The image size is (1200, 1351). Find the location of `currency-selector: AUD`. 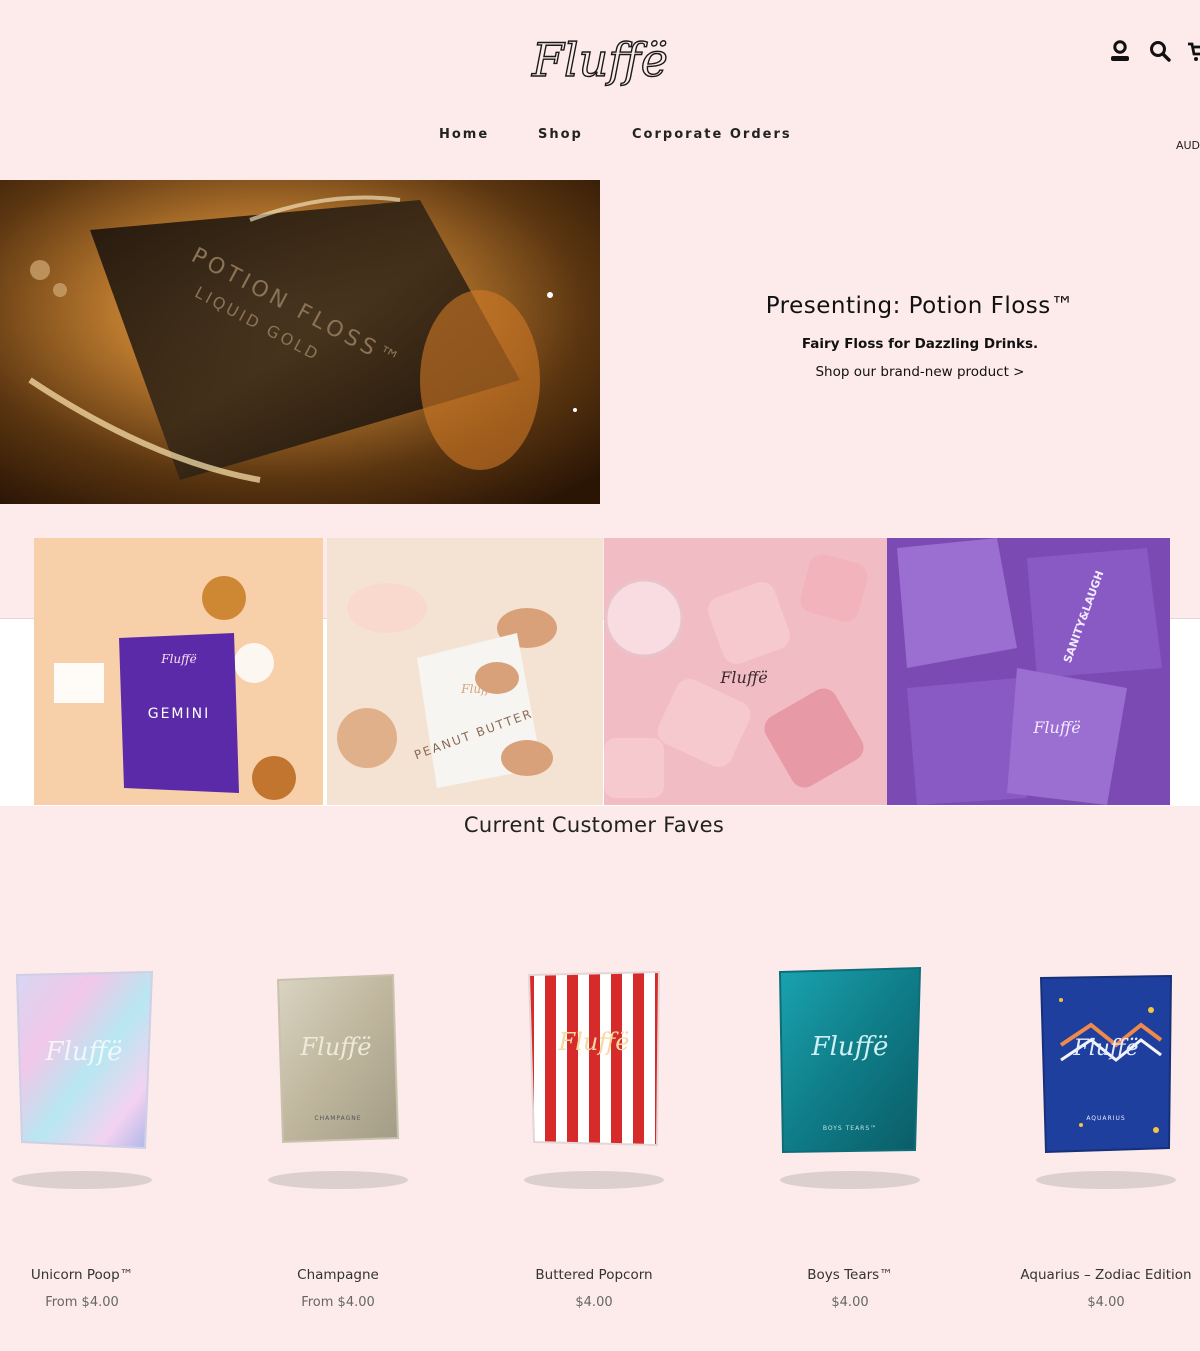

currency-selector: AUD is located at coordinates (1188, 145).